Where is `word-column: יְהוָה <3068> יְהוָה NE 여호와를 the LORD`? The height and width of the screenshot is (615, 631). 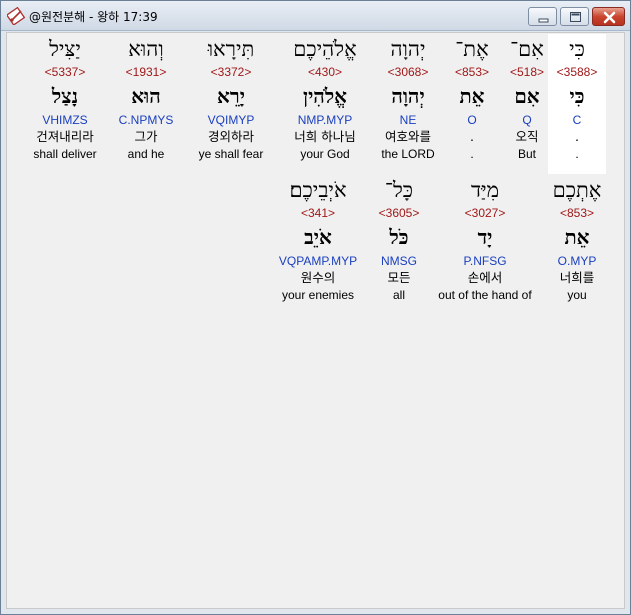
word-column: יְהוָה <3068> יְהוָה NE 여호와를 the LORD is located at coordinates (408, 98).